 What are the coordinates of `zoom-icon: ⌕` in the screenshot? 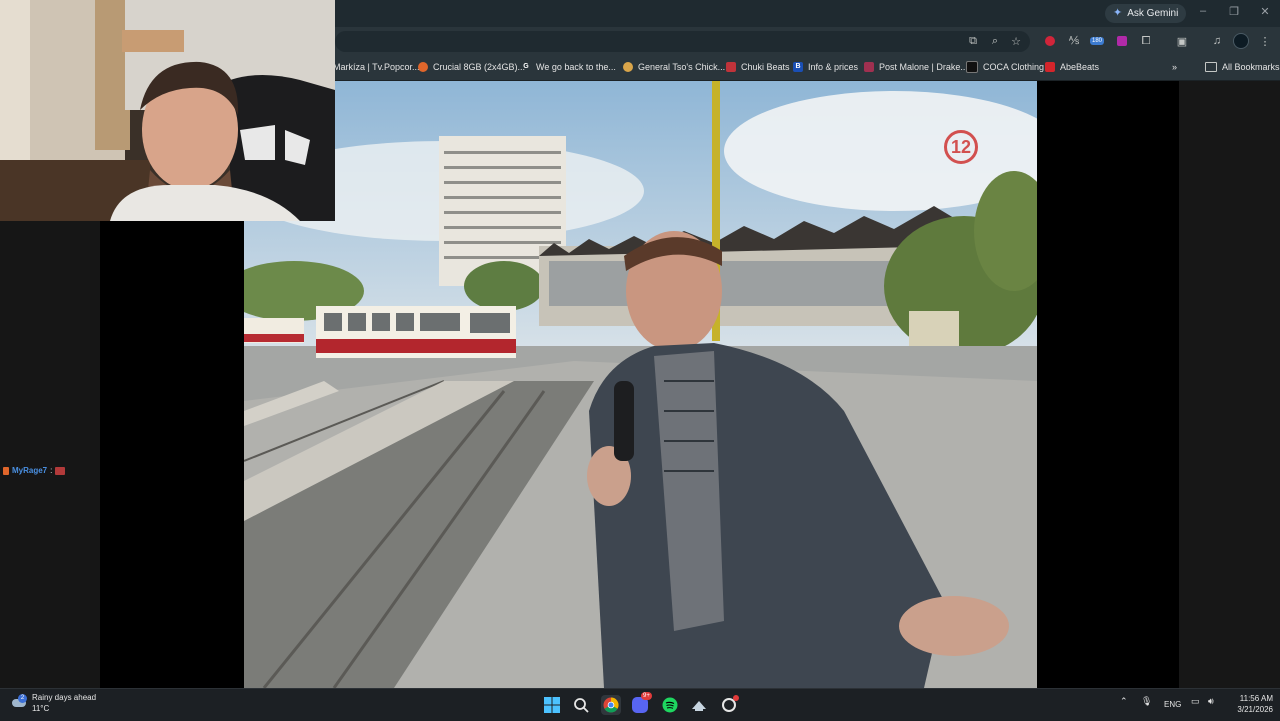 It's located at (995, 41).